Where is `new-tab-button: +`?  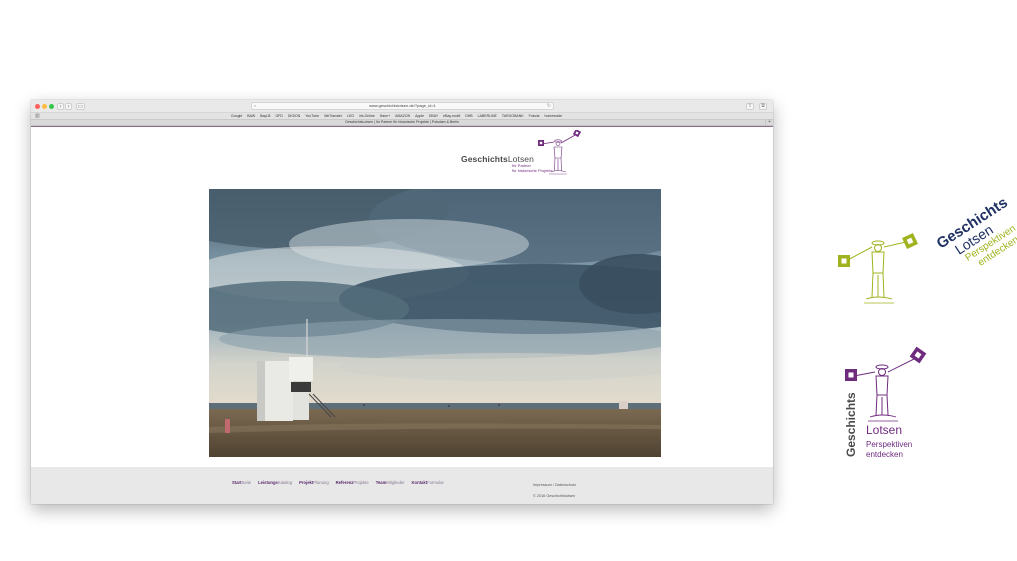
new-tab-button: + is located at coordinates (769, 122).